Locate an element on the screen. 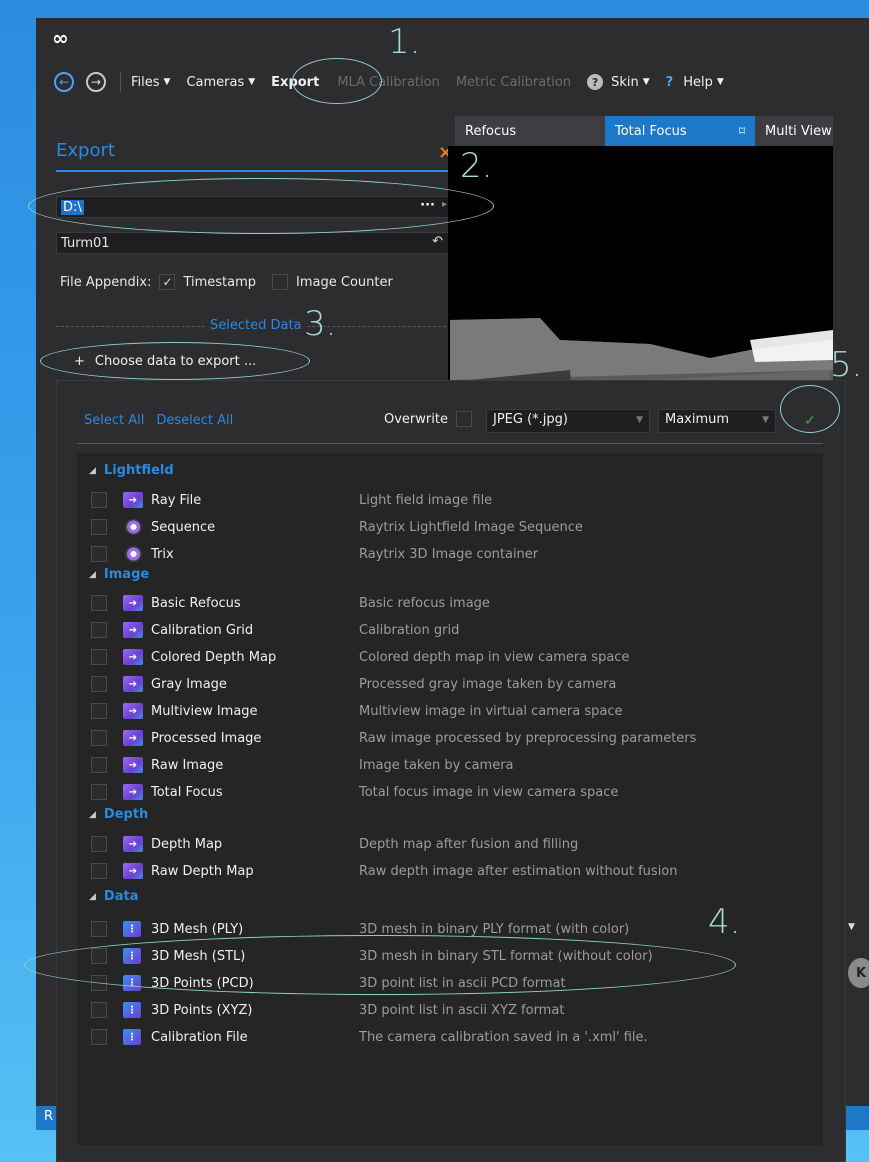  fullscreen-icon: ⌑ is located at coordinates (742, 131).